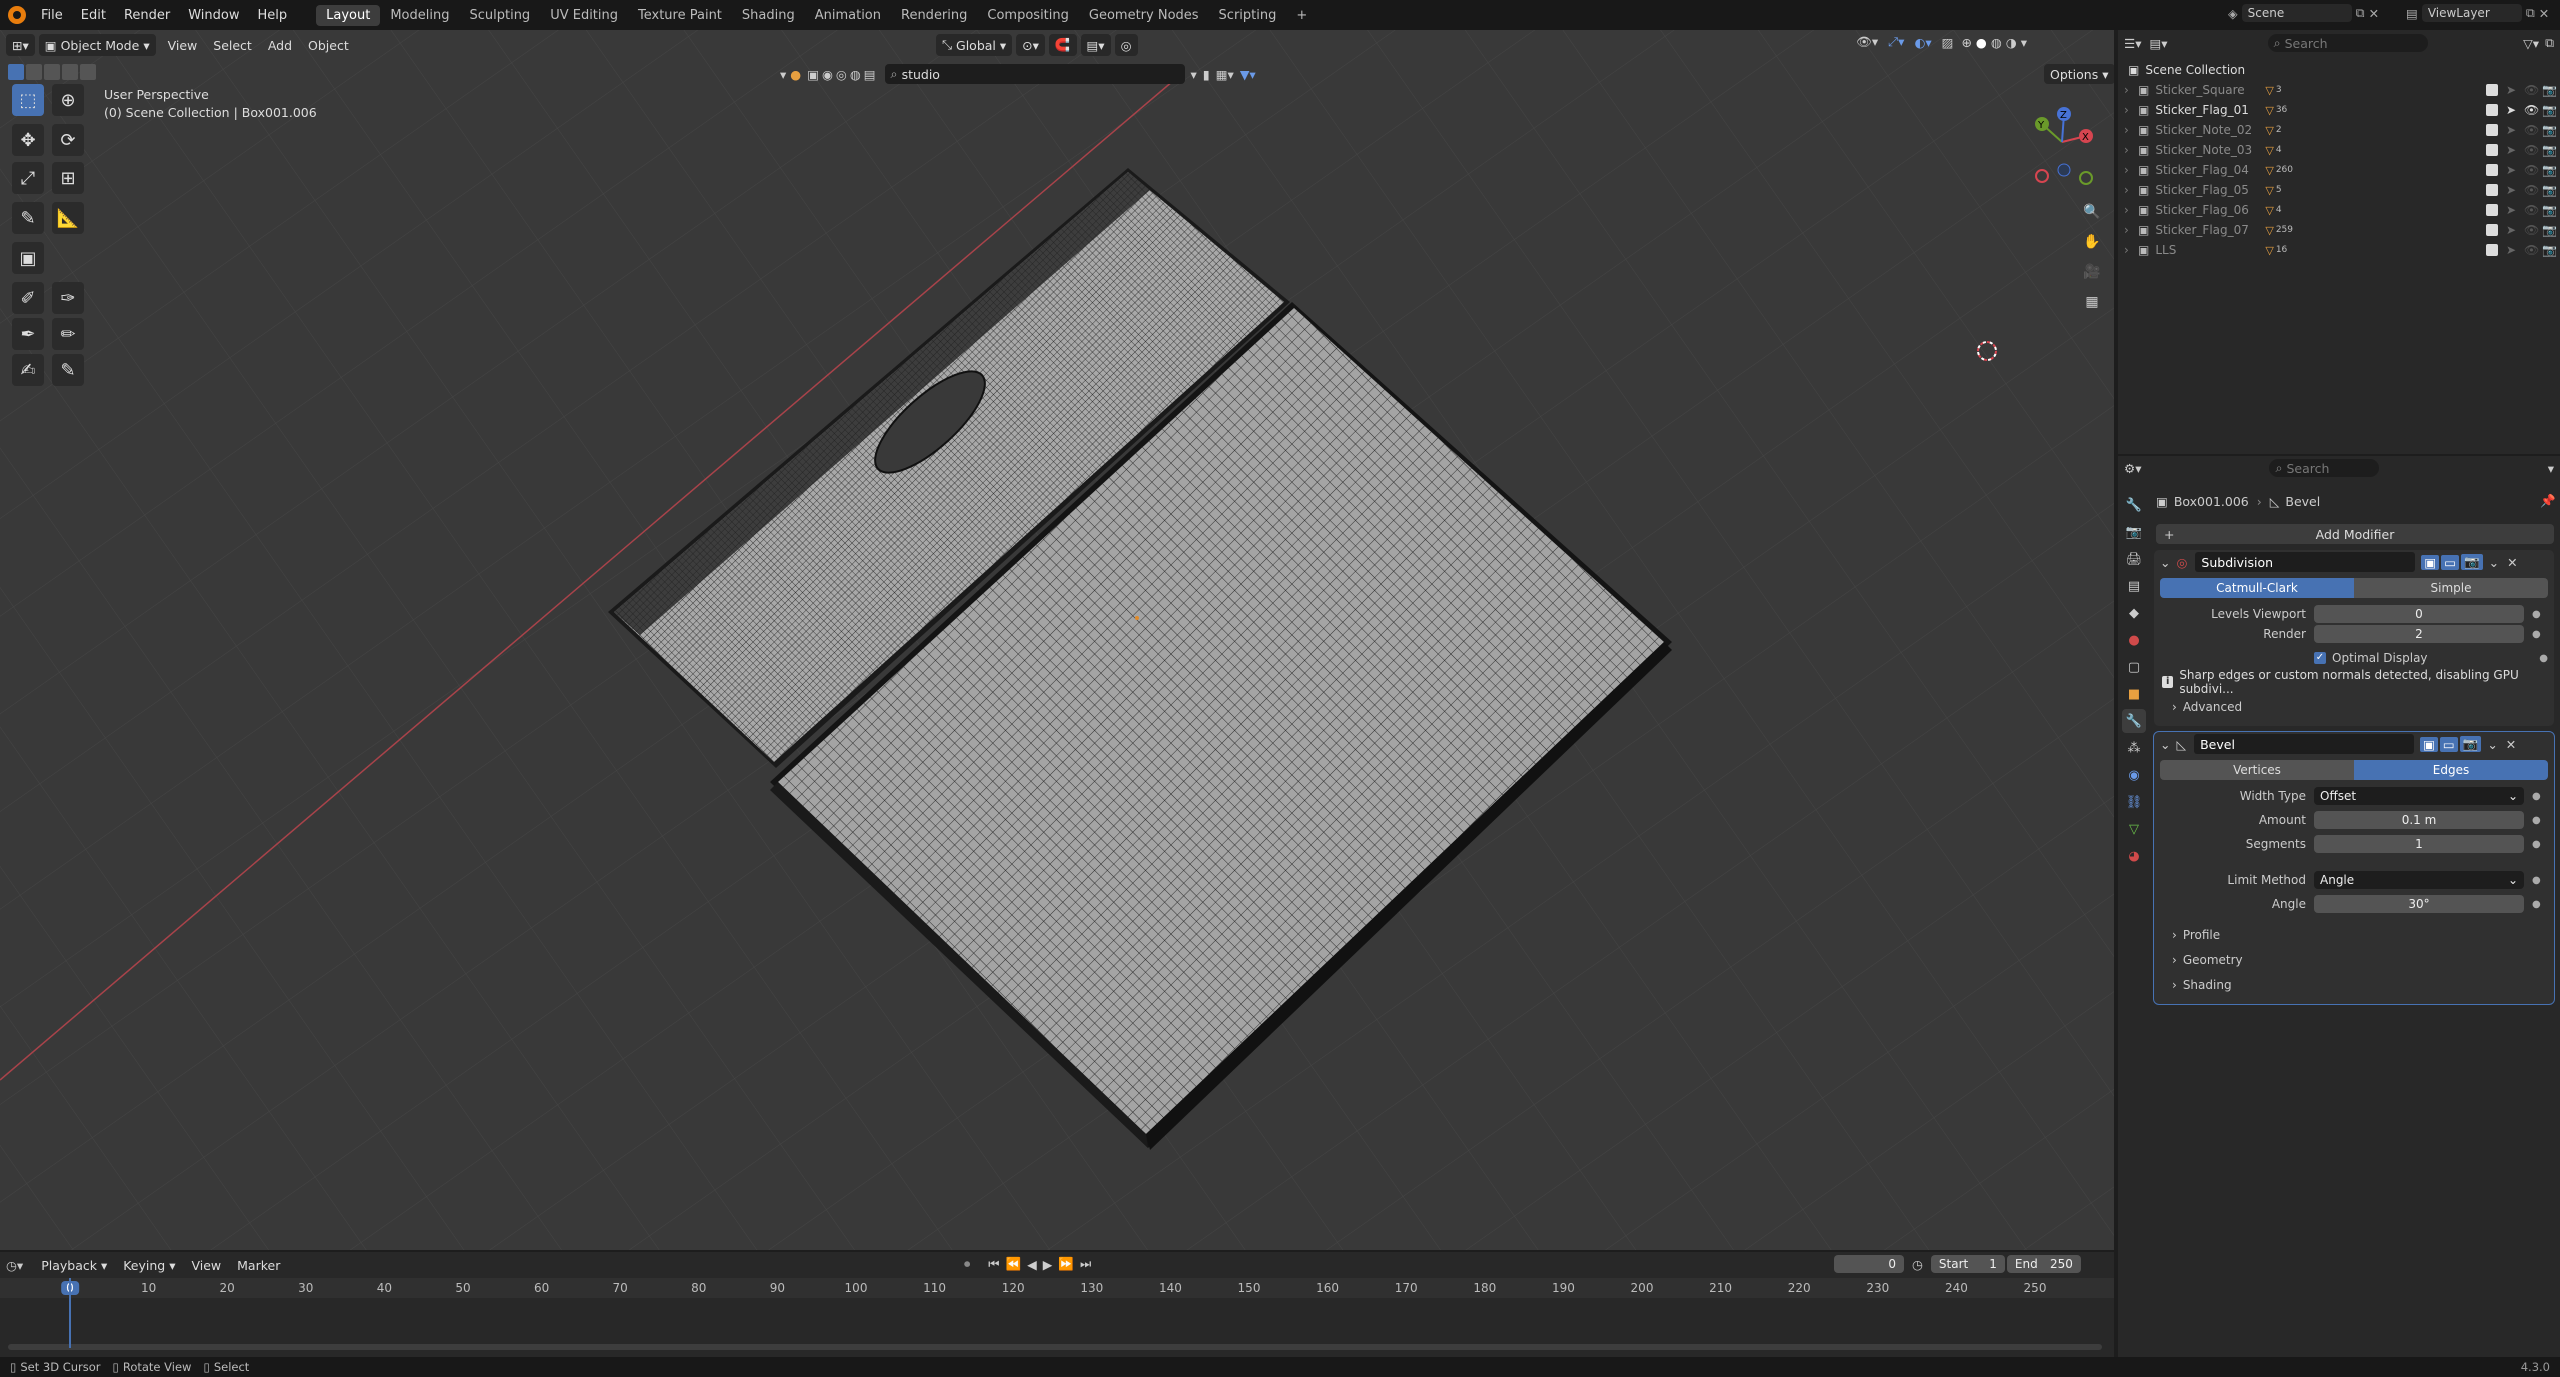  Describe the element at coordinates (28, 334) in the screenshot. I see `paint-tool-3-icon: ✒` at that location.